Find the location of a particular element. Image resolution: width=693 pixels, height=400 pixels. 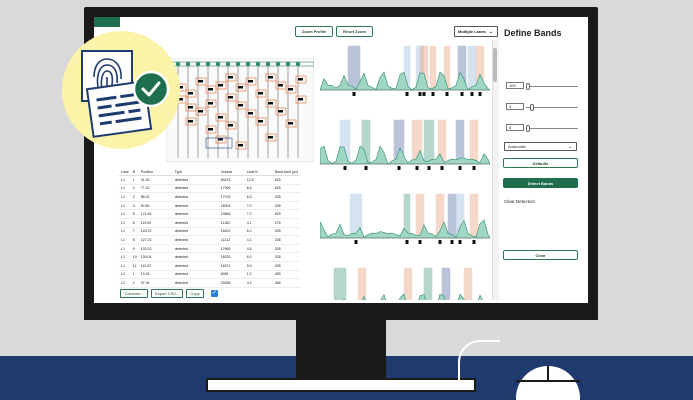

table-row: L1 6 119.00 detected 11182 4.1 276 is located at coordinates (210, 223).